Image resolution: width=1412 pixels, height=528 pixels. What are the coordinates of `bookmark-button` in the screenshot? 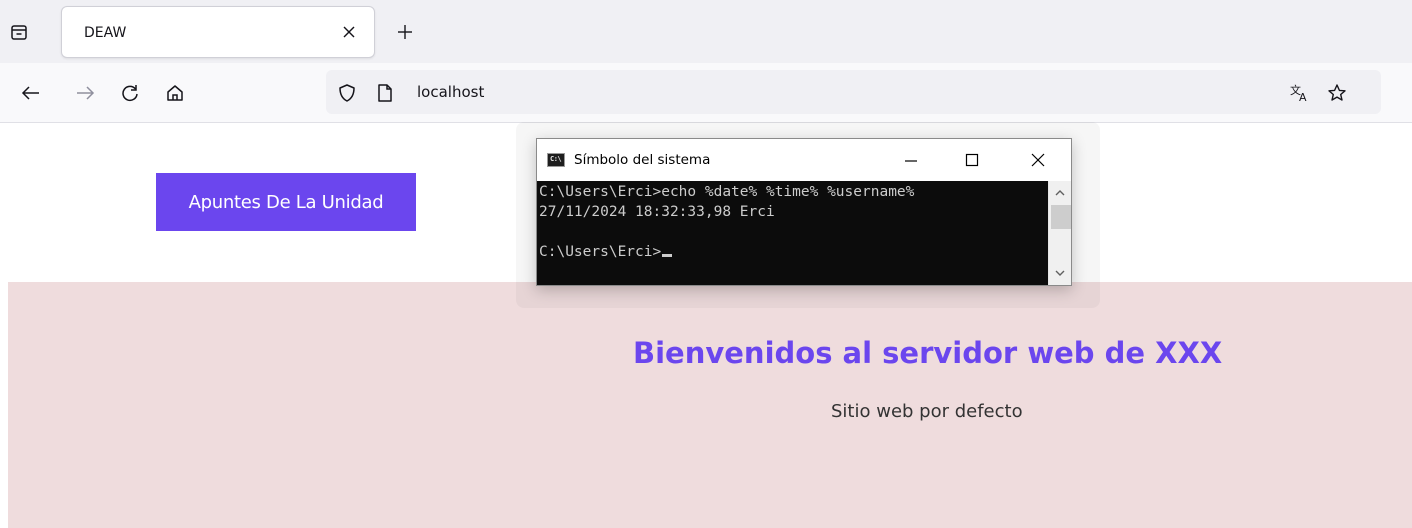 It's located at (1337, 93).